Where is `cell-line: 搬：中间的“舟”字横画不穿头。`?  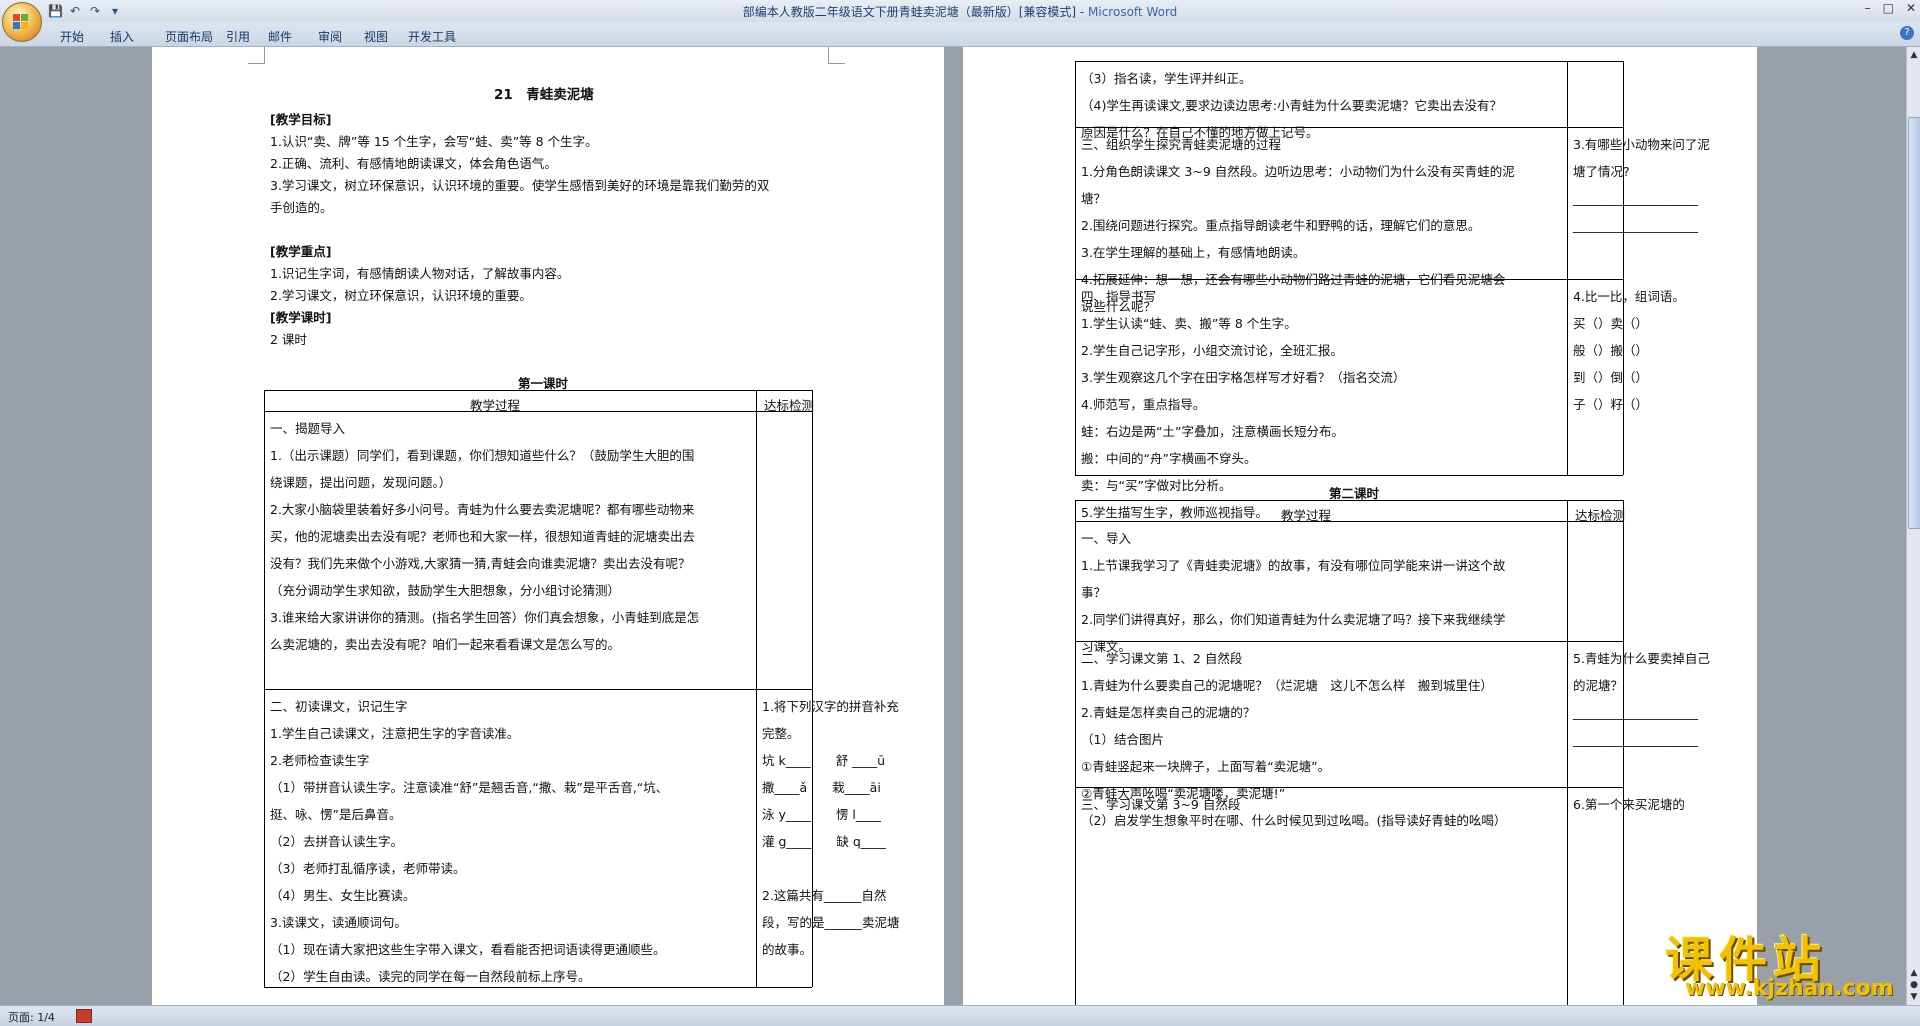 cell-line: 搬：中间的“舟”字横画不穿头。 is located at coordinates (1169, 458).